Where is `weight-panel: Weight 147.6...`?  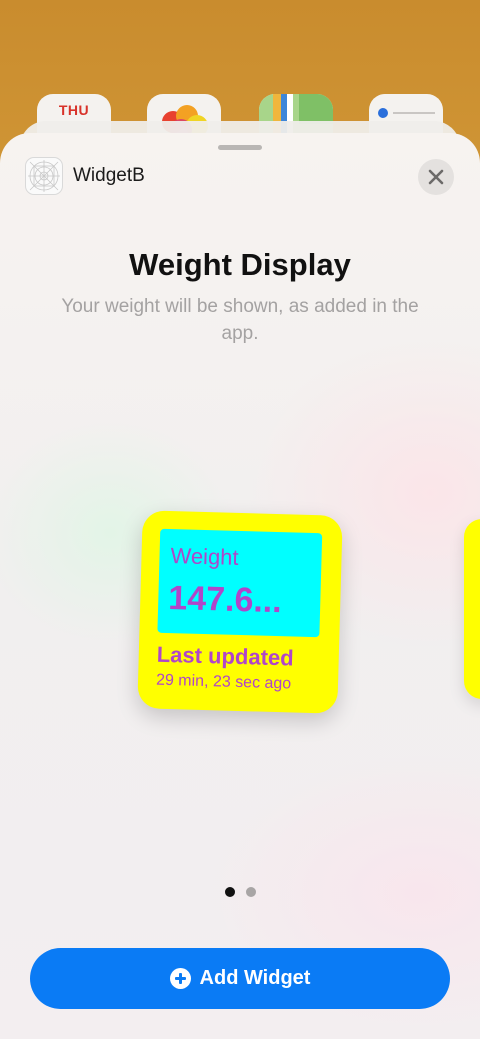 weight-panel: Weight 147.6... is located at coordinates (240, 583).